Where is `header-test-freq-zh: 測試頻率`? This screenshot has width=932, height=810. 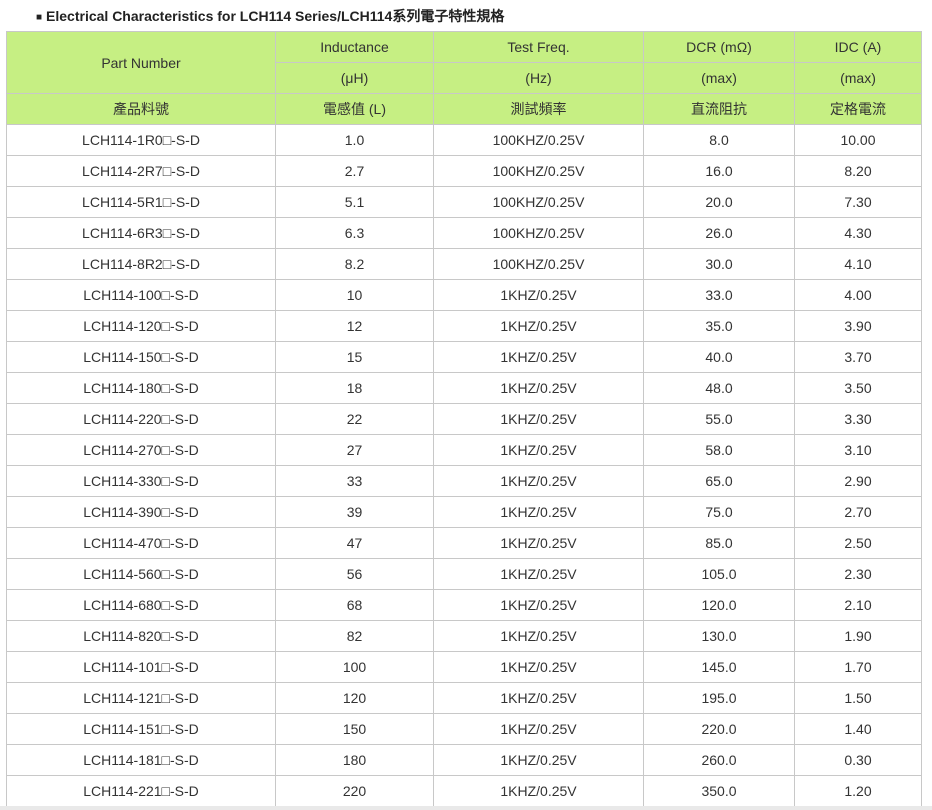 header-test-freq-zh: 測試頻率 is located at coordinates (538, 109).